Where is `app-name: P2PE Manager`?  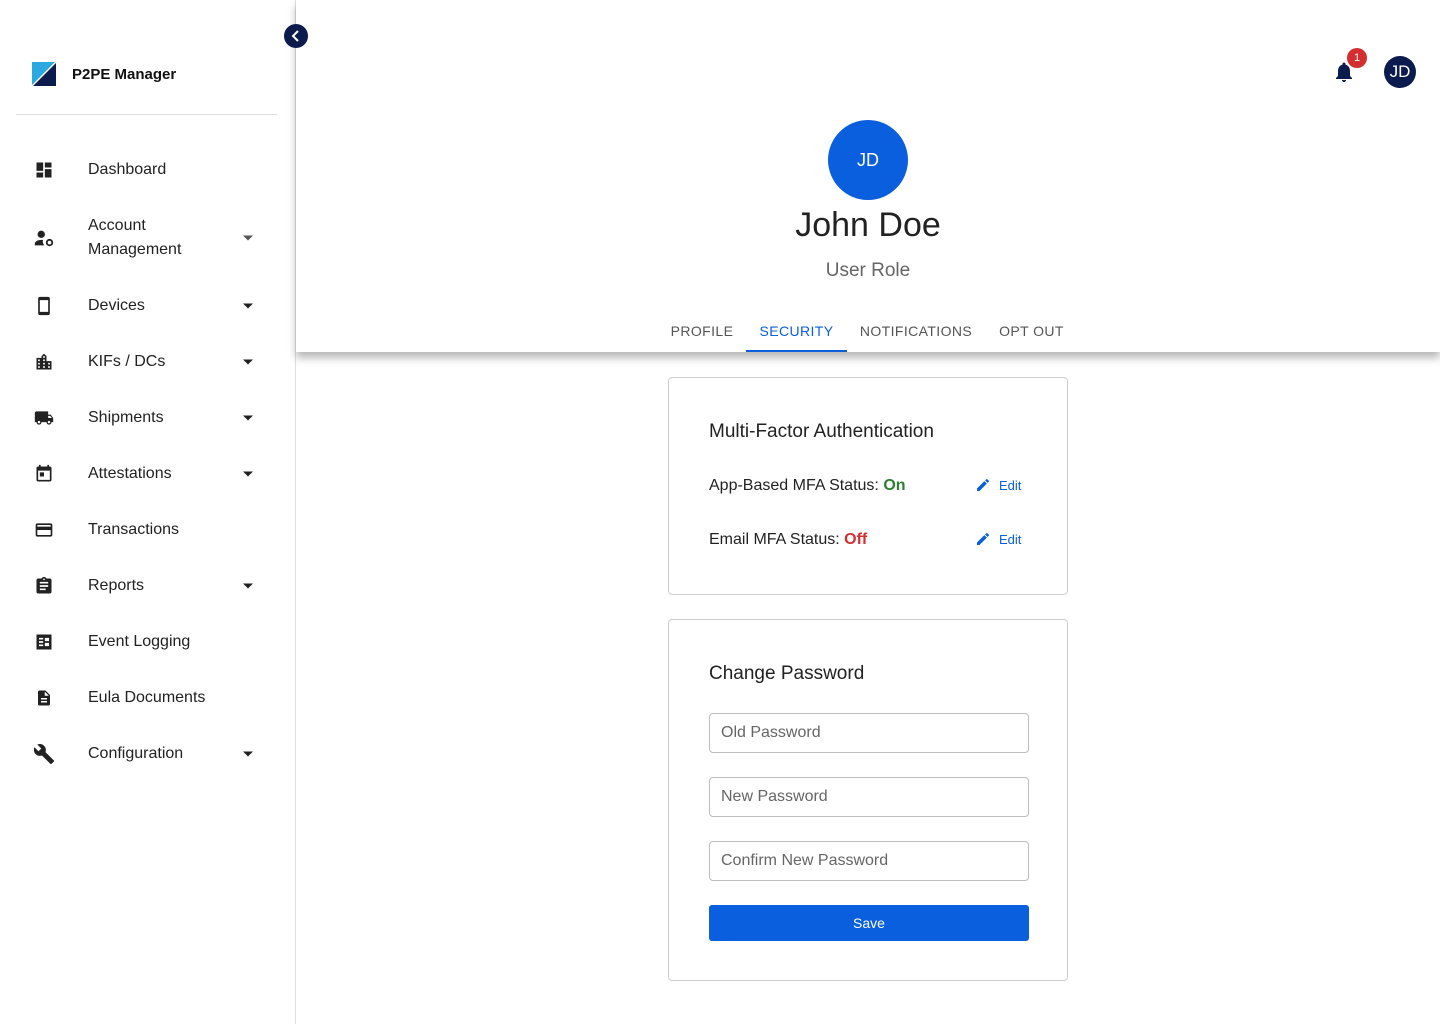 app-name: P2PE Manager is located at coordinates (124, 74).